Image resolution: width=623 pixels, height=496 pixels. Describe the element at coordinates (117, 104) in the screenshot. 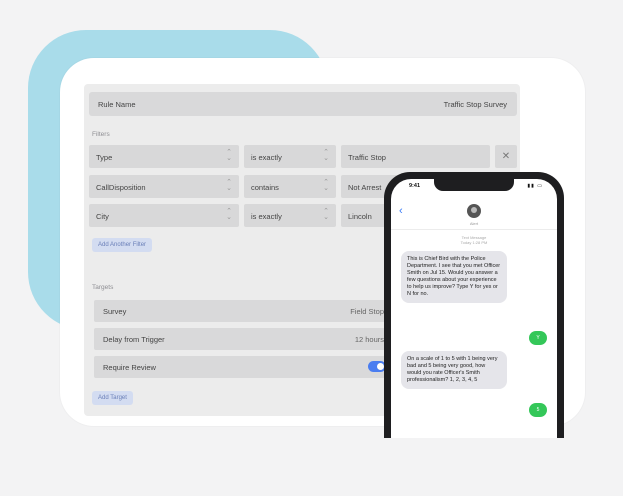

I see `rule-name-label: Rule Name` at that location.